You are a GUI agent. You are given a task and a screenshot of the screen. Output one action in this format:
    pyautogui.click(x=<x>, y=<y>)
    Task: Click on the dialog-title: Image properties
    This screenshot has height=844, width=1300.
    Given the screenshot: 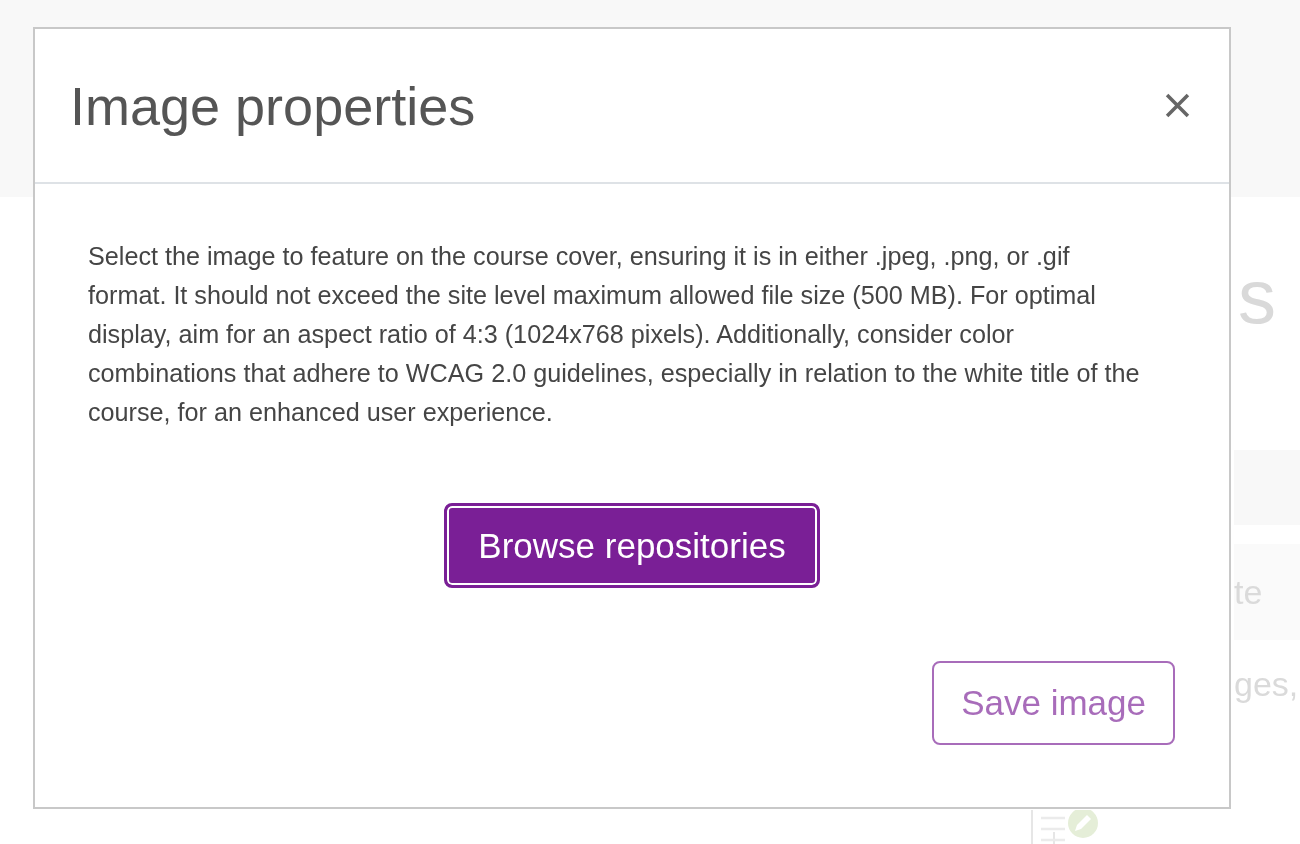 What is the action you would take?
    pyautogui.click(x=273, y=105)
    